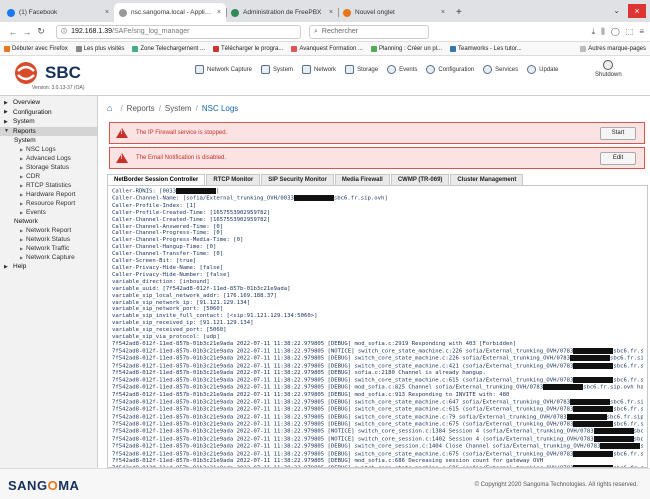 The width and height of the screenshot is (650, 499). Describe the element at coordinates (375, 12) in the screenshot. I see `tab-title: Nouvel onglet` at that location.